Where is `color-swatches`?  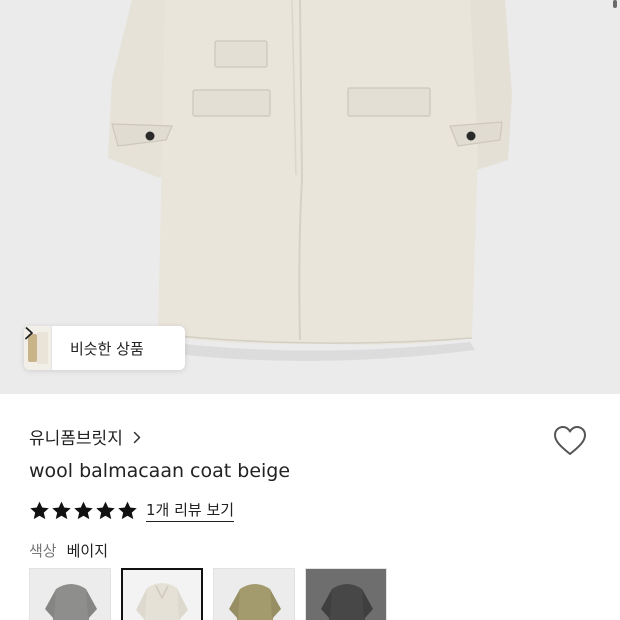
color-swatches is located at coordinates (208, 594).